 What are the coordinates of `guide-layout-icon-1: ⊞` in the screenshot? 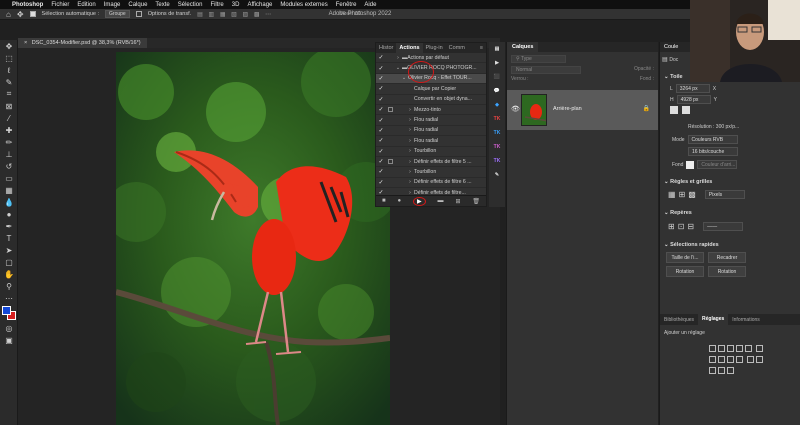 It's located at (671, 226).